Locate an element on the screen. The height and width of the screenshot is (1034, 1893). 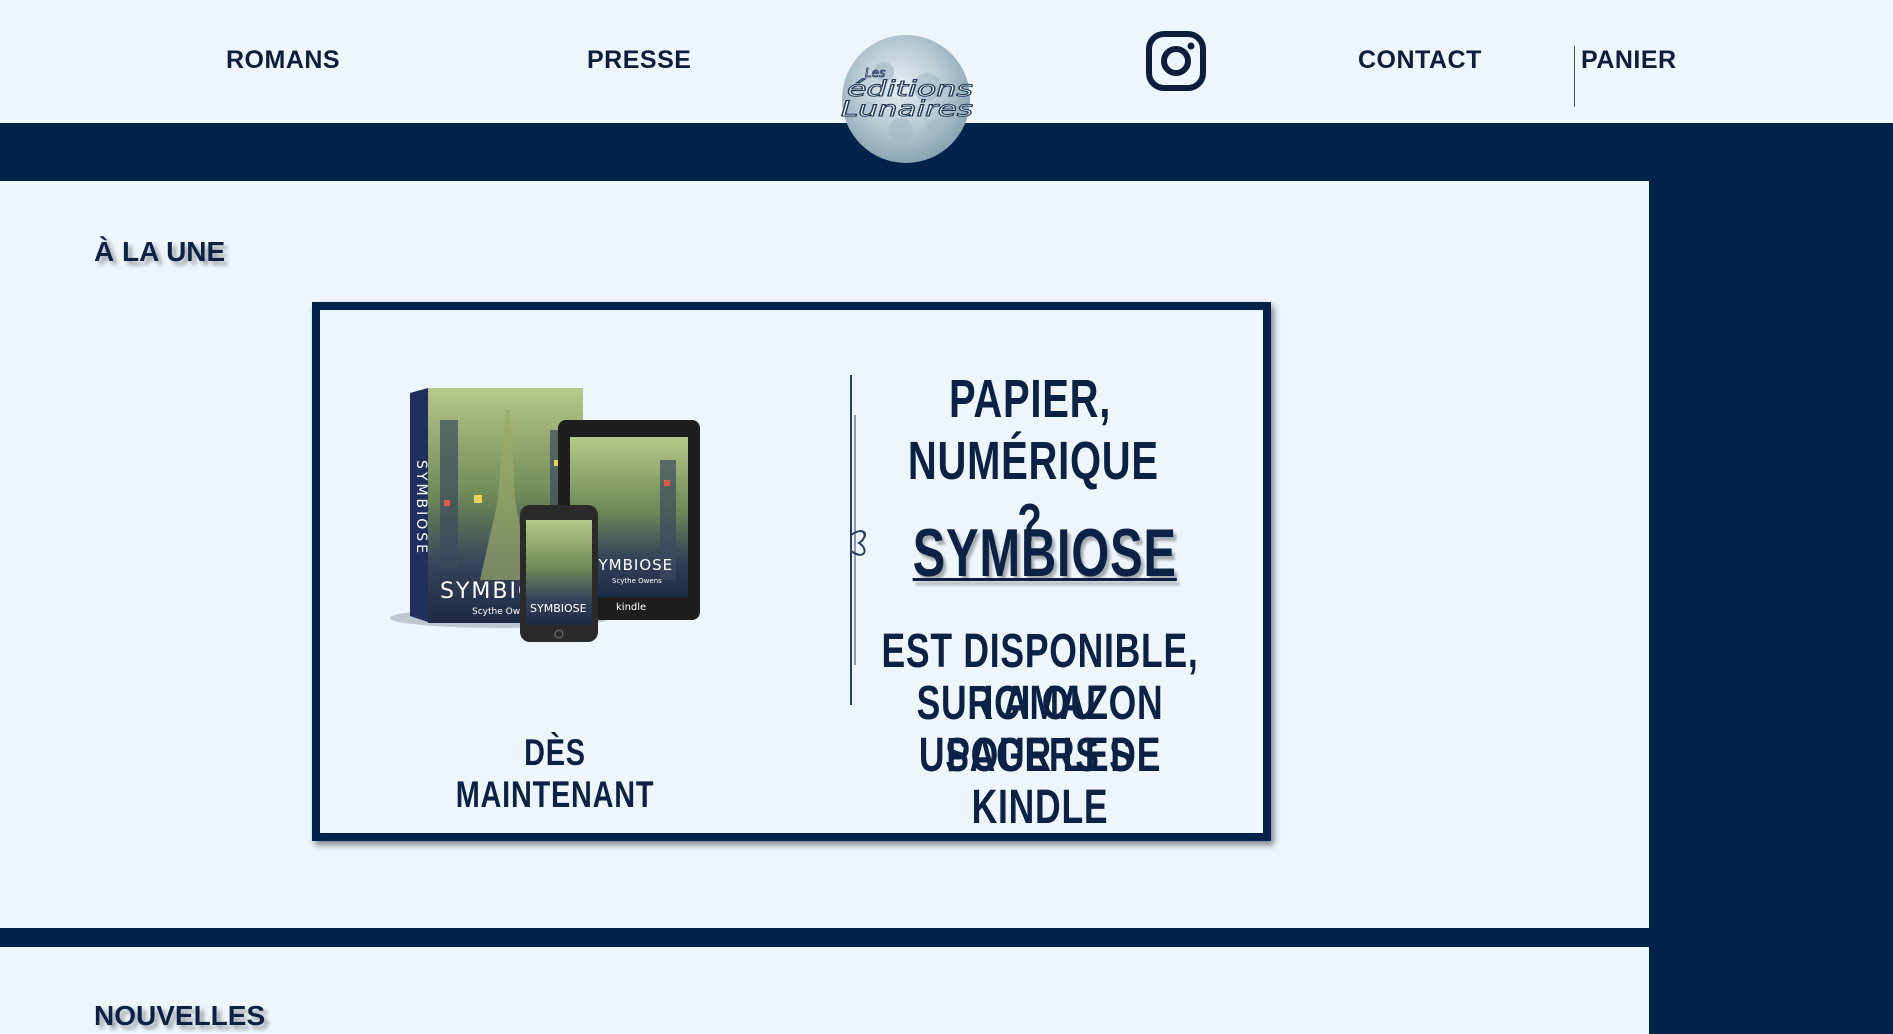
book-spine-title: SYMBIOSE is located at coordinates (421, 508).